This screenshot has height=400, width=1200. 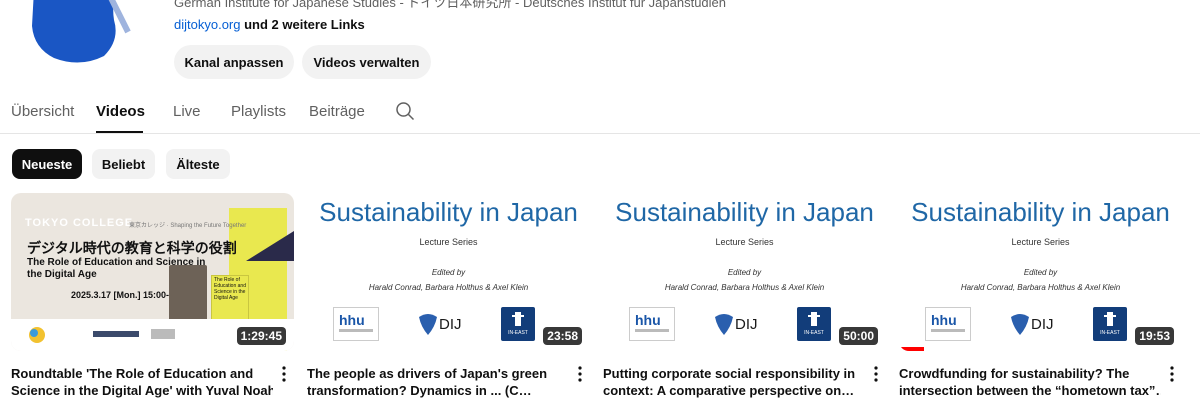 What do you see at coordinates (304, 24) in the screenshot?
I see `channel-links-more: und 2 weitere Links` at bounding box center [304, 24].